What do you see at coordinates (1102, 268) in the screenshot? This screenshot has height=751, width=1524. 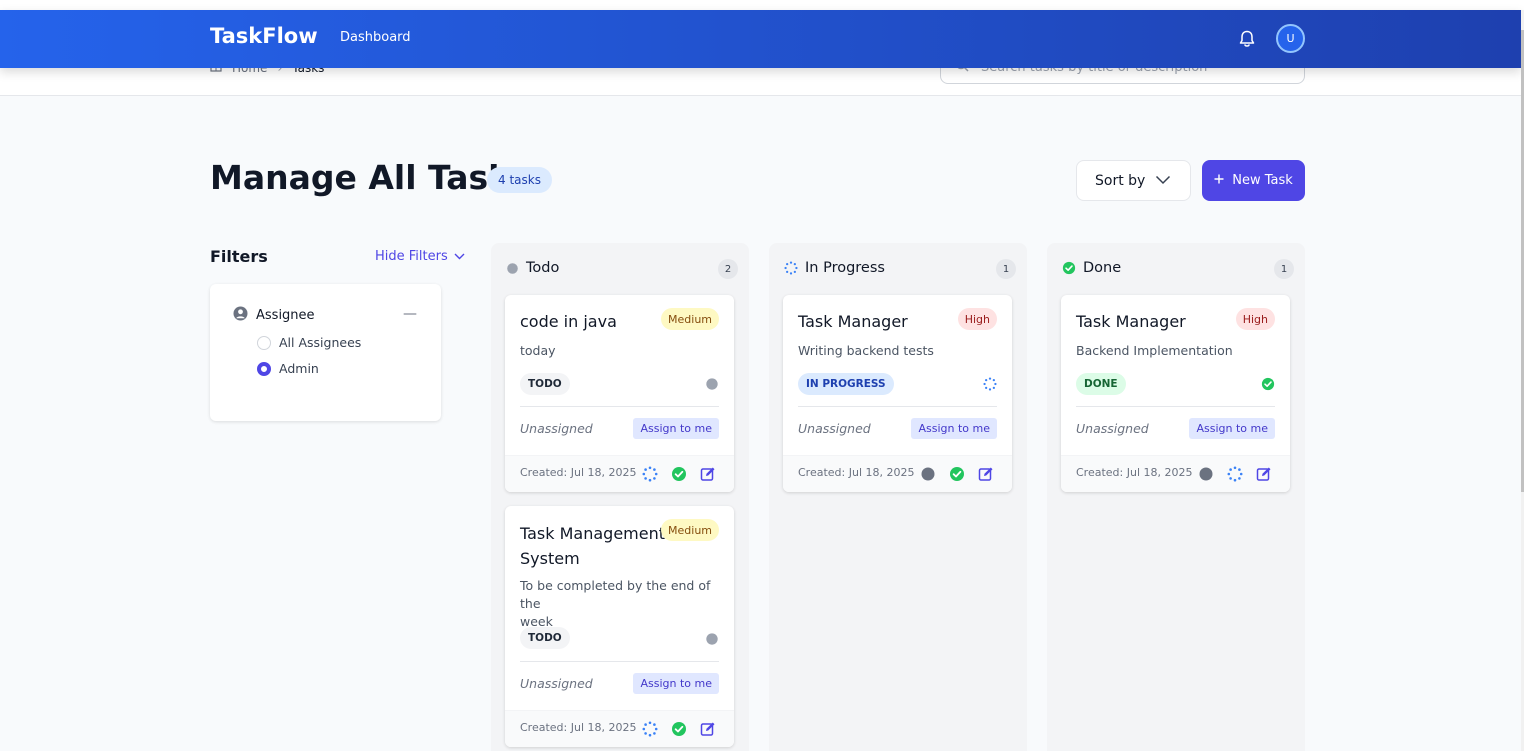 I see `column-title: Done` at bounding box center [1102, 268].